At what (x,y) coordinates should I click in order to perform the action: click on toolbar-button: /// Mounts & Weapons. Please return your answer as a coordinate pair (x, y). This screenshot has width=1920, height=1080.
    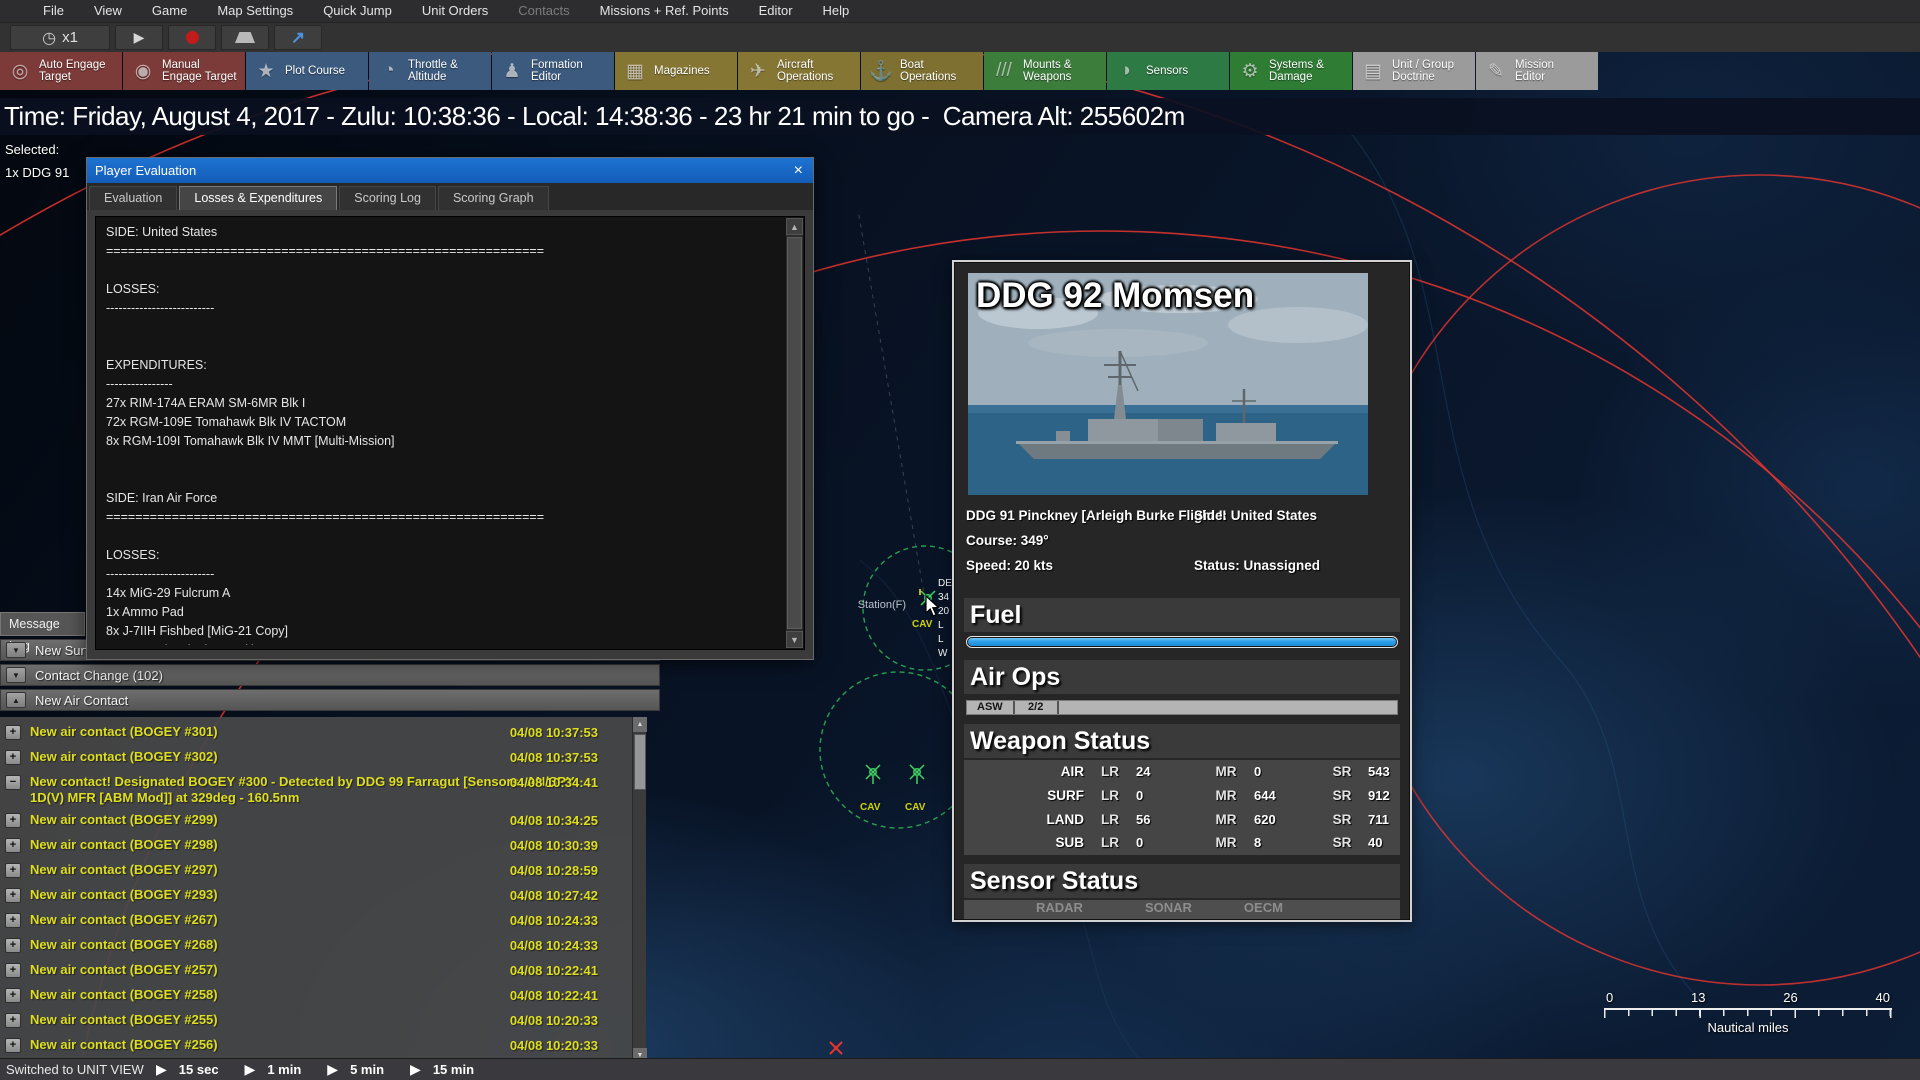
    Looking at the image, I should click on (1045, 71).